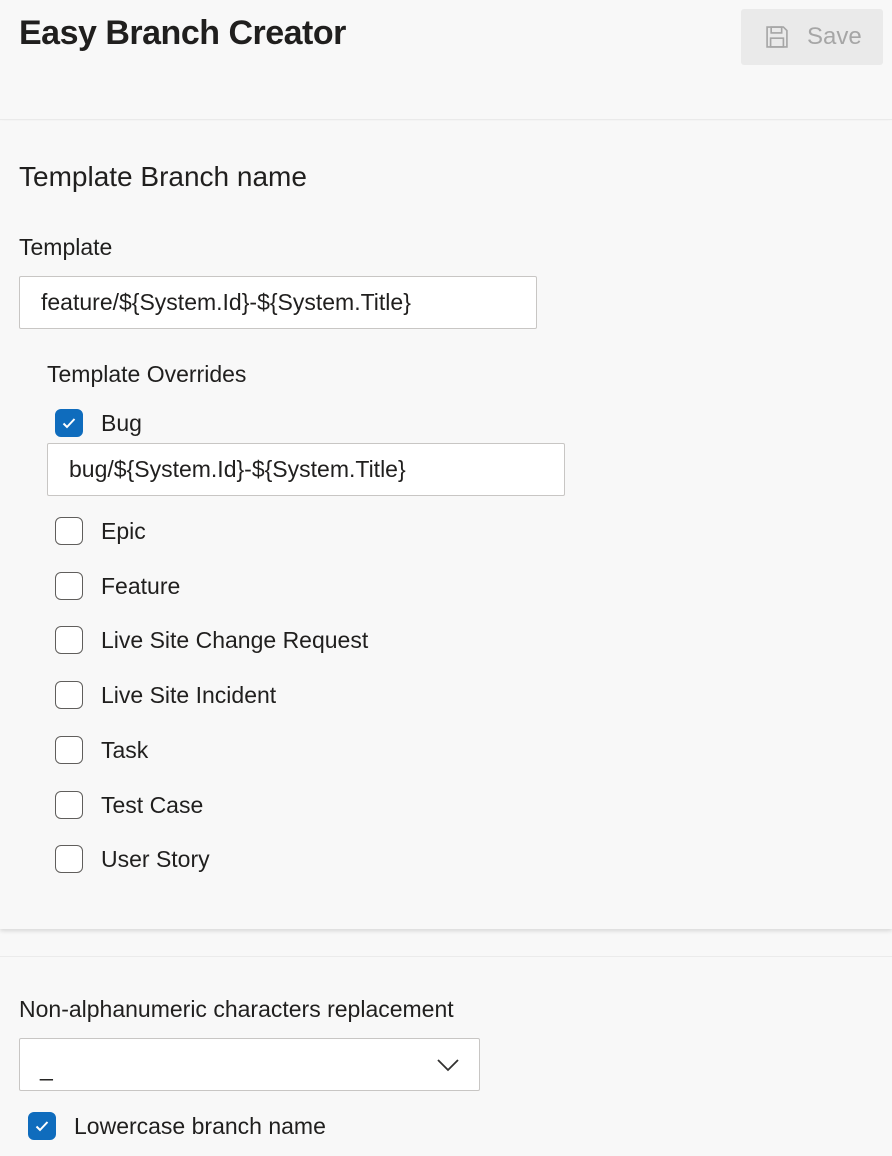 The image size is (892, 1156). Describe the element at coordinates (46, 1068) in the screenshot. I see `dropdown-selected-value: _` at that location.